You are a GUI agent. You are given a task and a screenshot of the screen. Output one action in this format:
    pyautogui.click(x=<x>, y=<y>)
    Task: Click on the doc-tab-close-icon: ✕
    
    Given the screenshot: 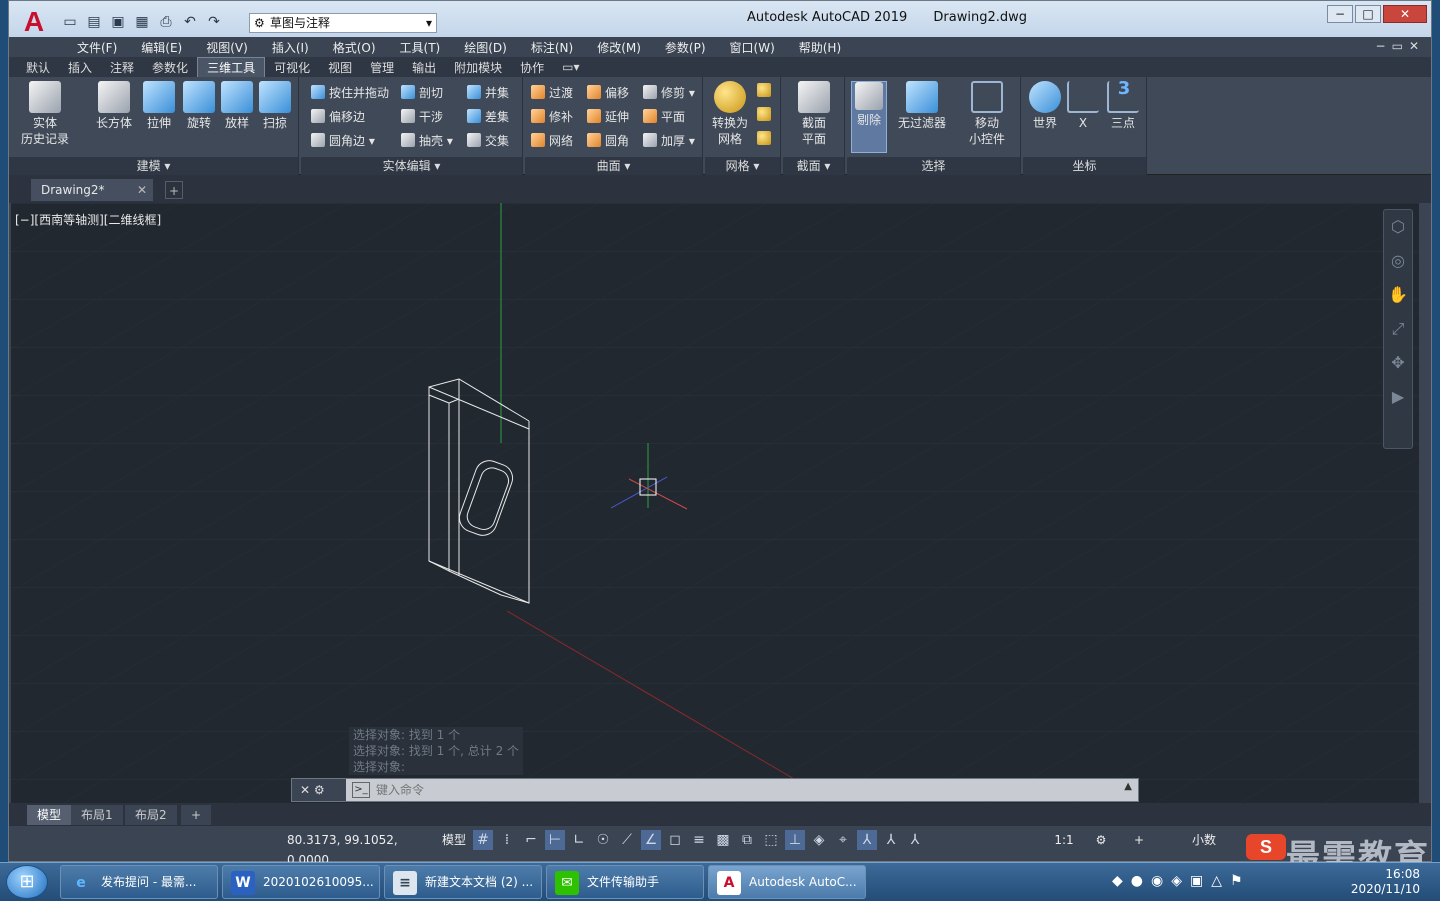 What is the action you would take?
    pyautogui.click(x=142, y=190)
    